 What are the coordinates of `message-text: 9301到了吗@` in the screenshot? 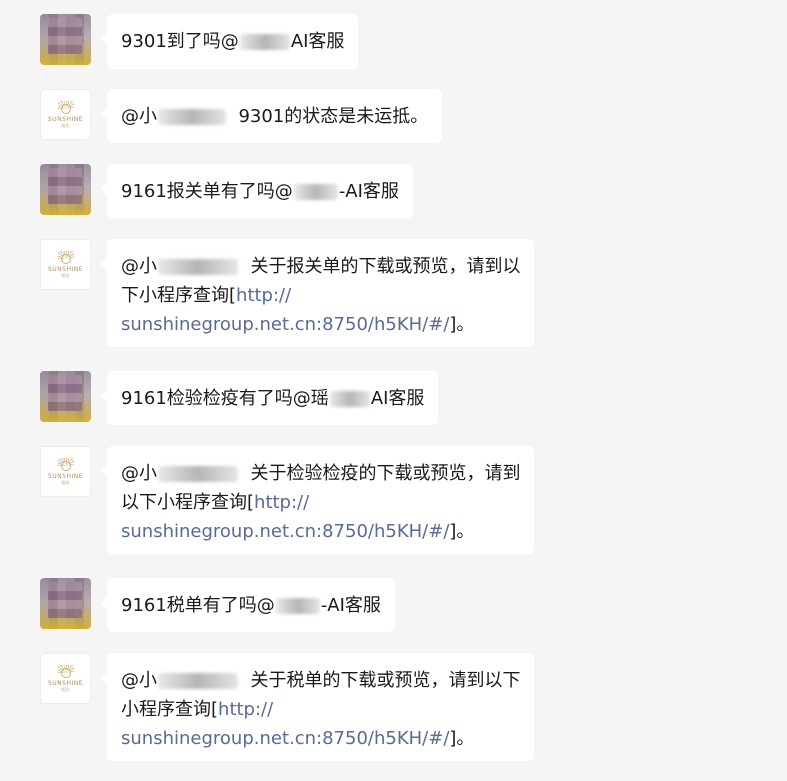 It's located at (180, 41).